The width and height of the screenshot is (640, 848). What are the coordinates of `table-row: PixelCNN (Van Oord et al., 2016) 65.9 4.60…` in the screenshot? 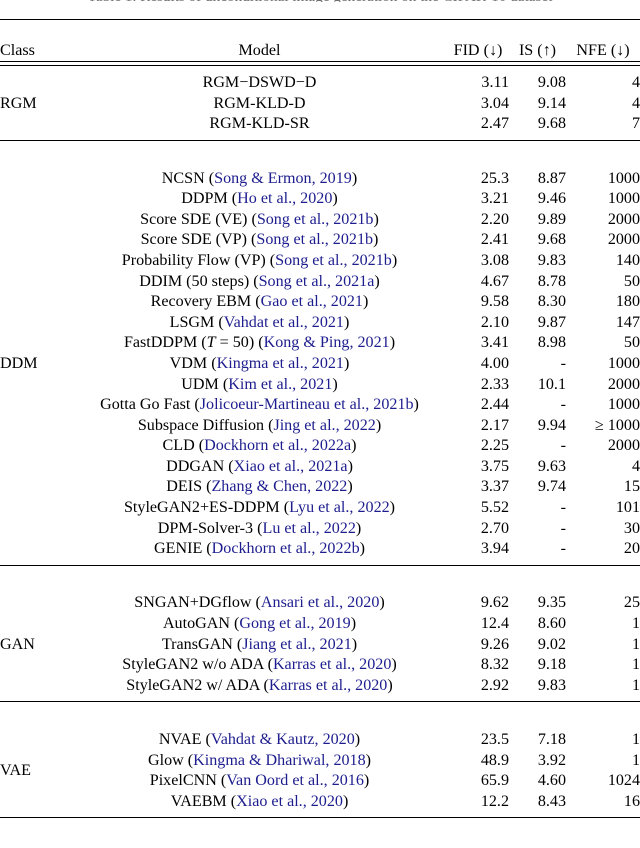 It's located at (320, 781).